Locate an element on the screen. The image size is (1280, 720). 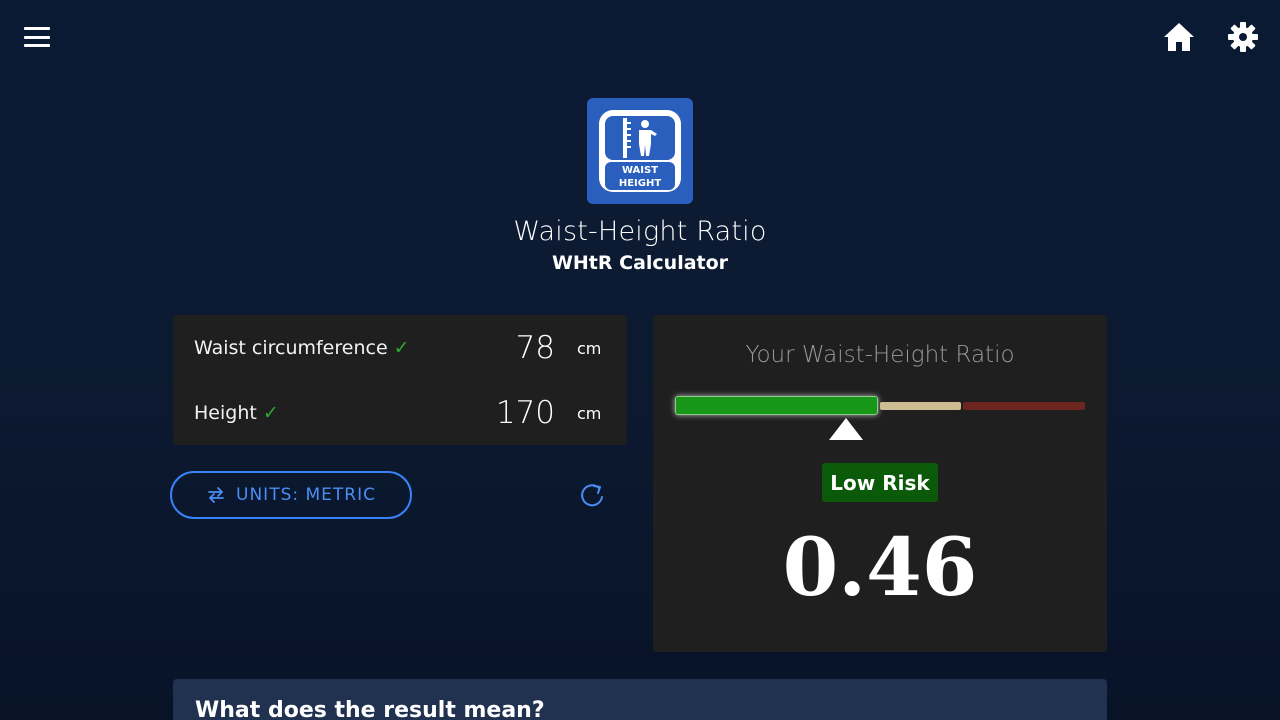
waist-height-logo-icon: WAIST HEIGHT is located at coordinates (640, 151).